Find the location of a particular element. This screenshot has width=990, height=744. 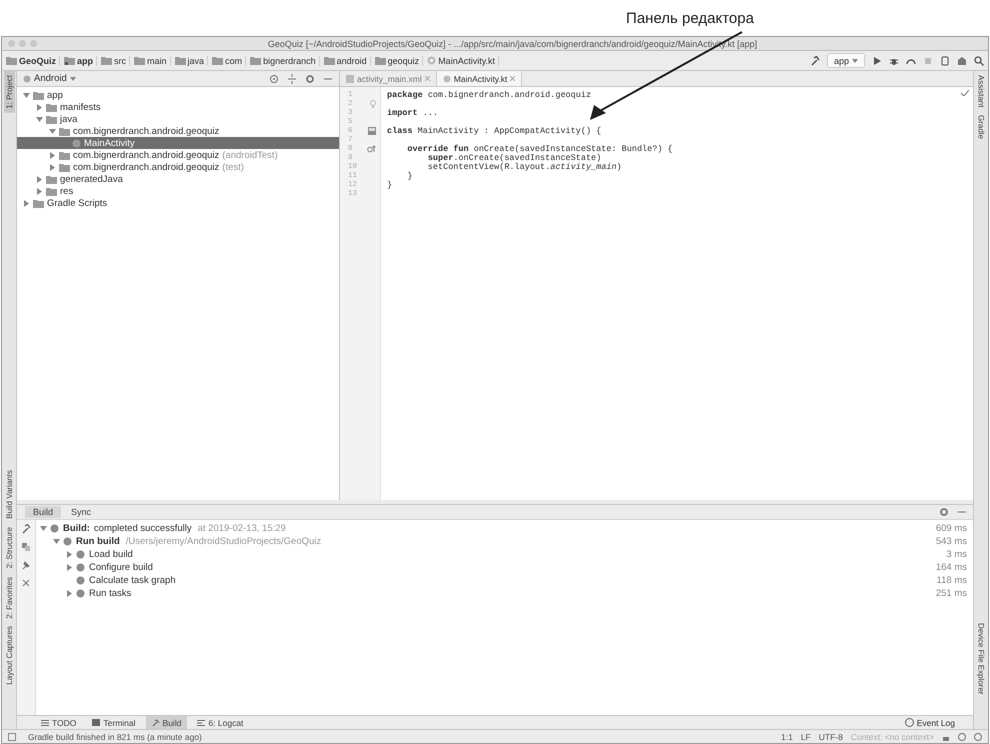

tree-item: java is located at coordinates (178, 119).